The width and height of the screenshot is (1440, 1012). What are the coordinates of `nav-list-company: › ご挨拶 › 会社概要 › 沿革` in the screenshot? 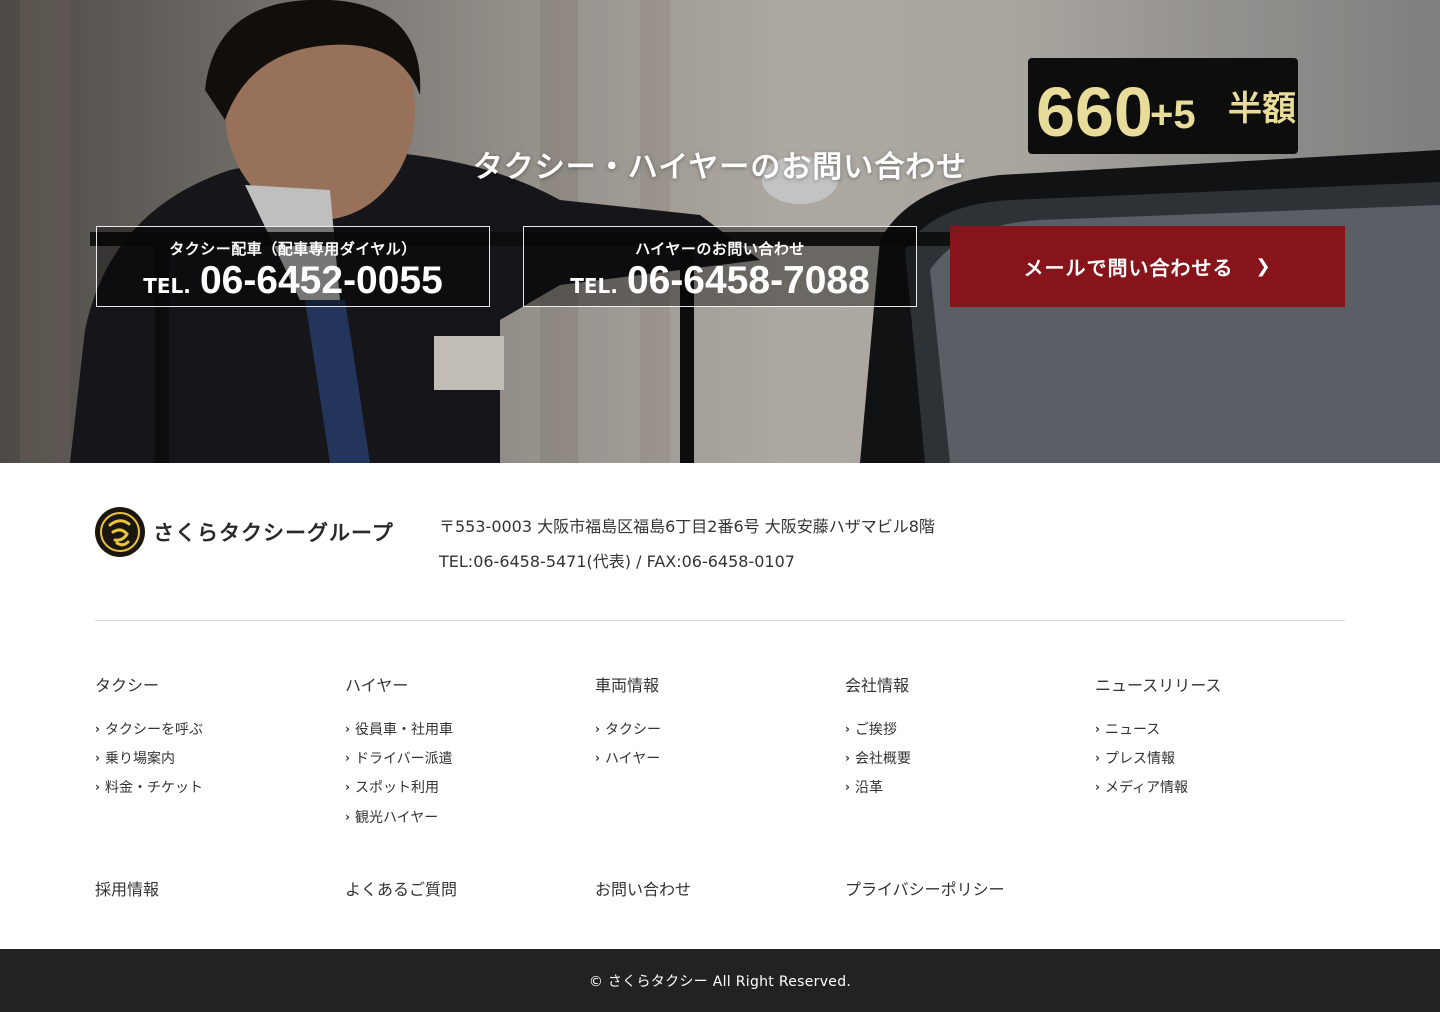 It's located at (965, 758).